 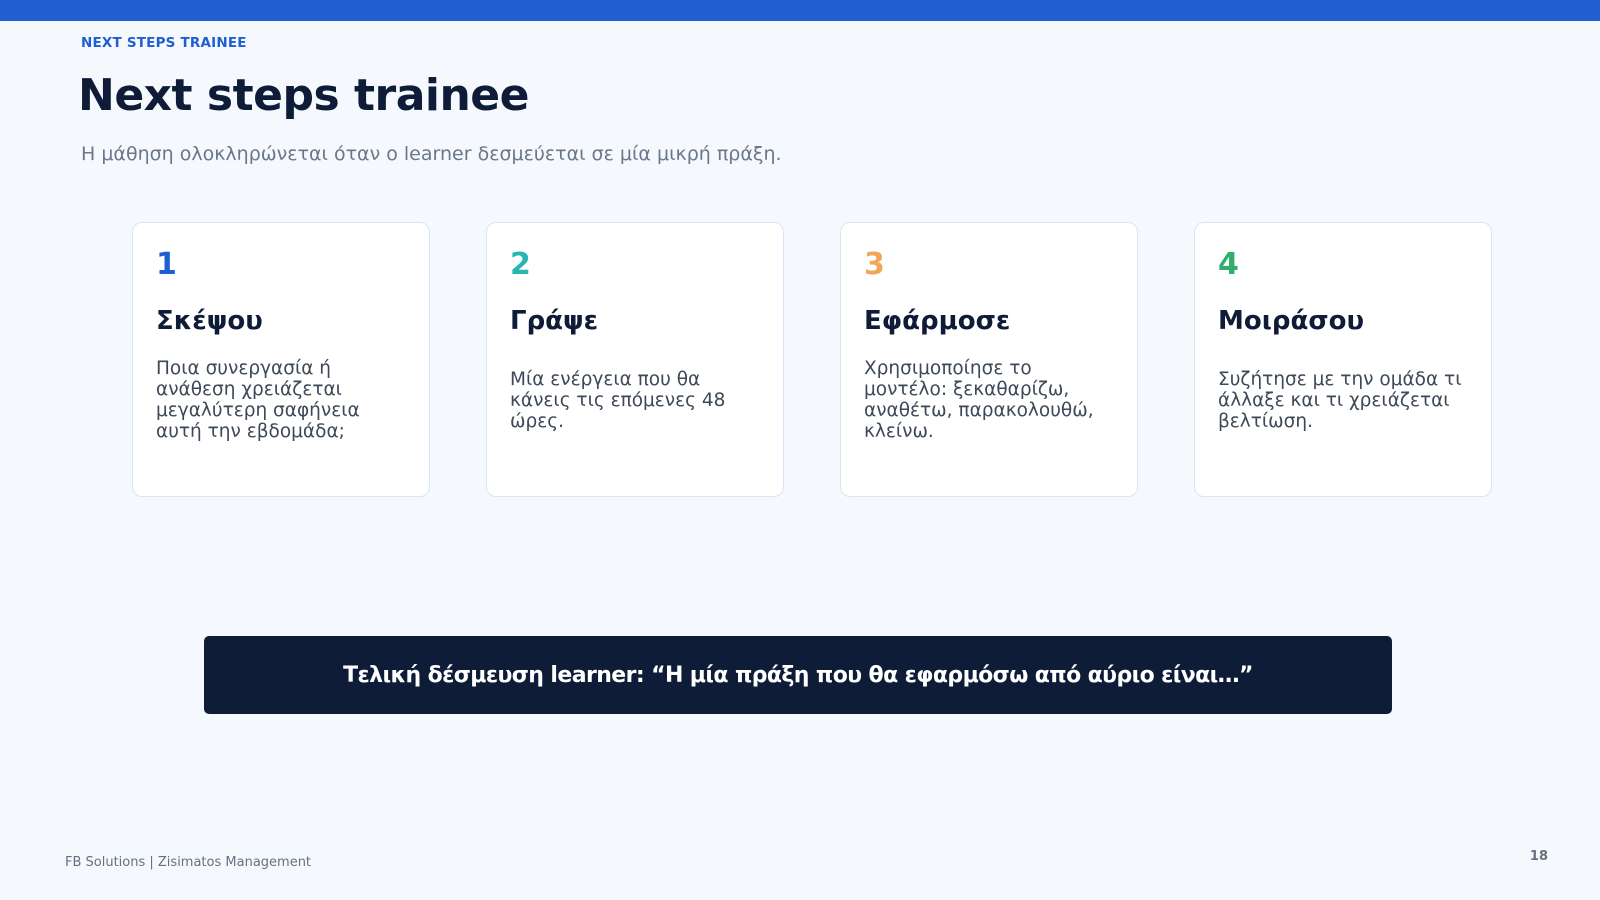 I want to click on page-number: 18, so click(x=1538, y=856).